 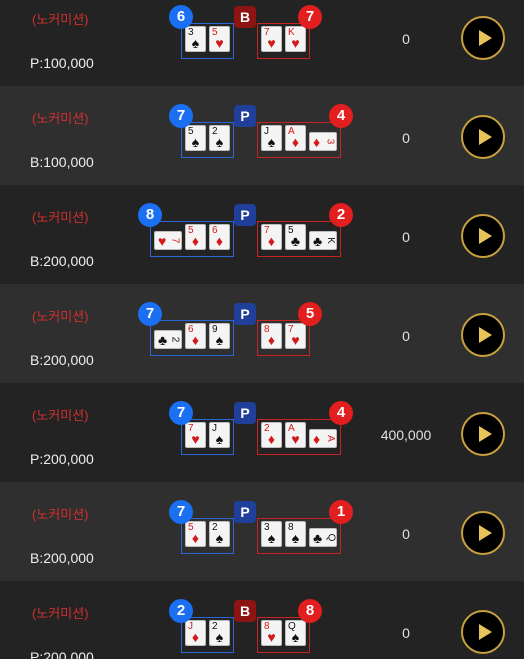 I want to click on playing-card: 6 ♦, so click(x=195, y=336).